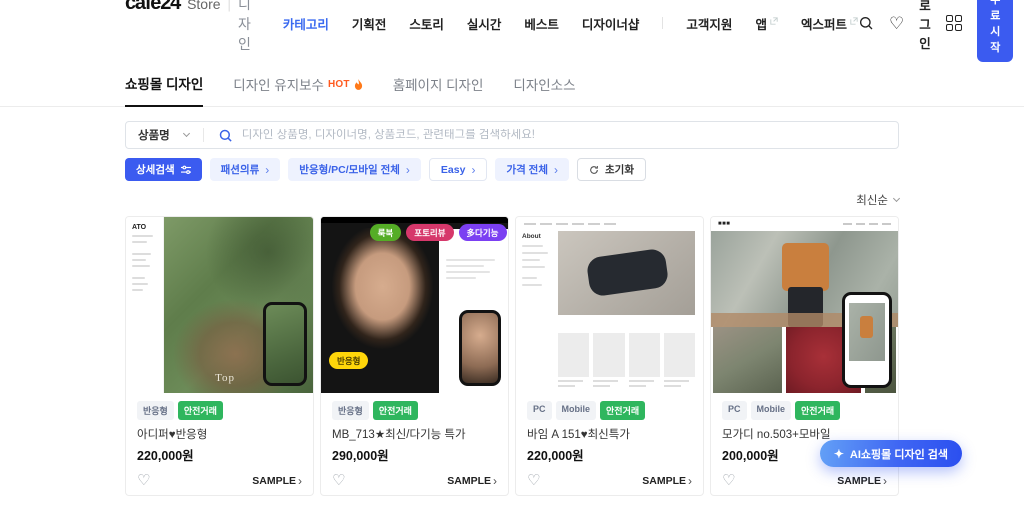 This screenshot has width=1024, height=511. What do you see at coordinates (626, 273) in the screenshot?
I see `thumb-hero-photo` at bounding box center [626, 273].